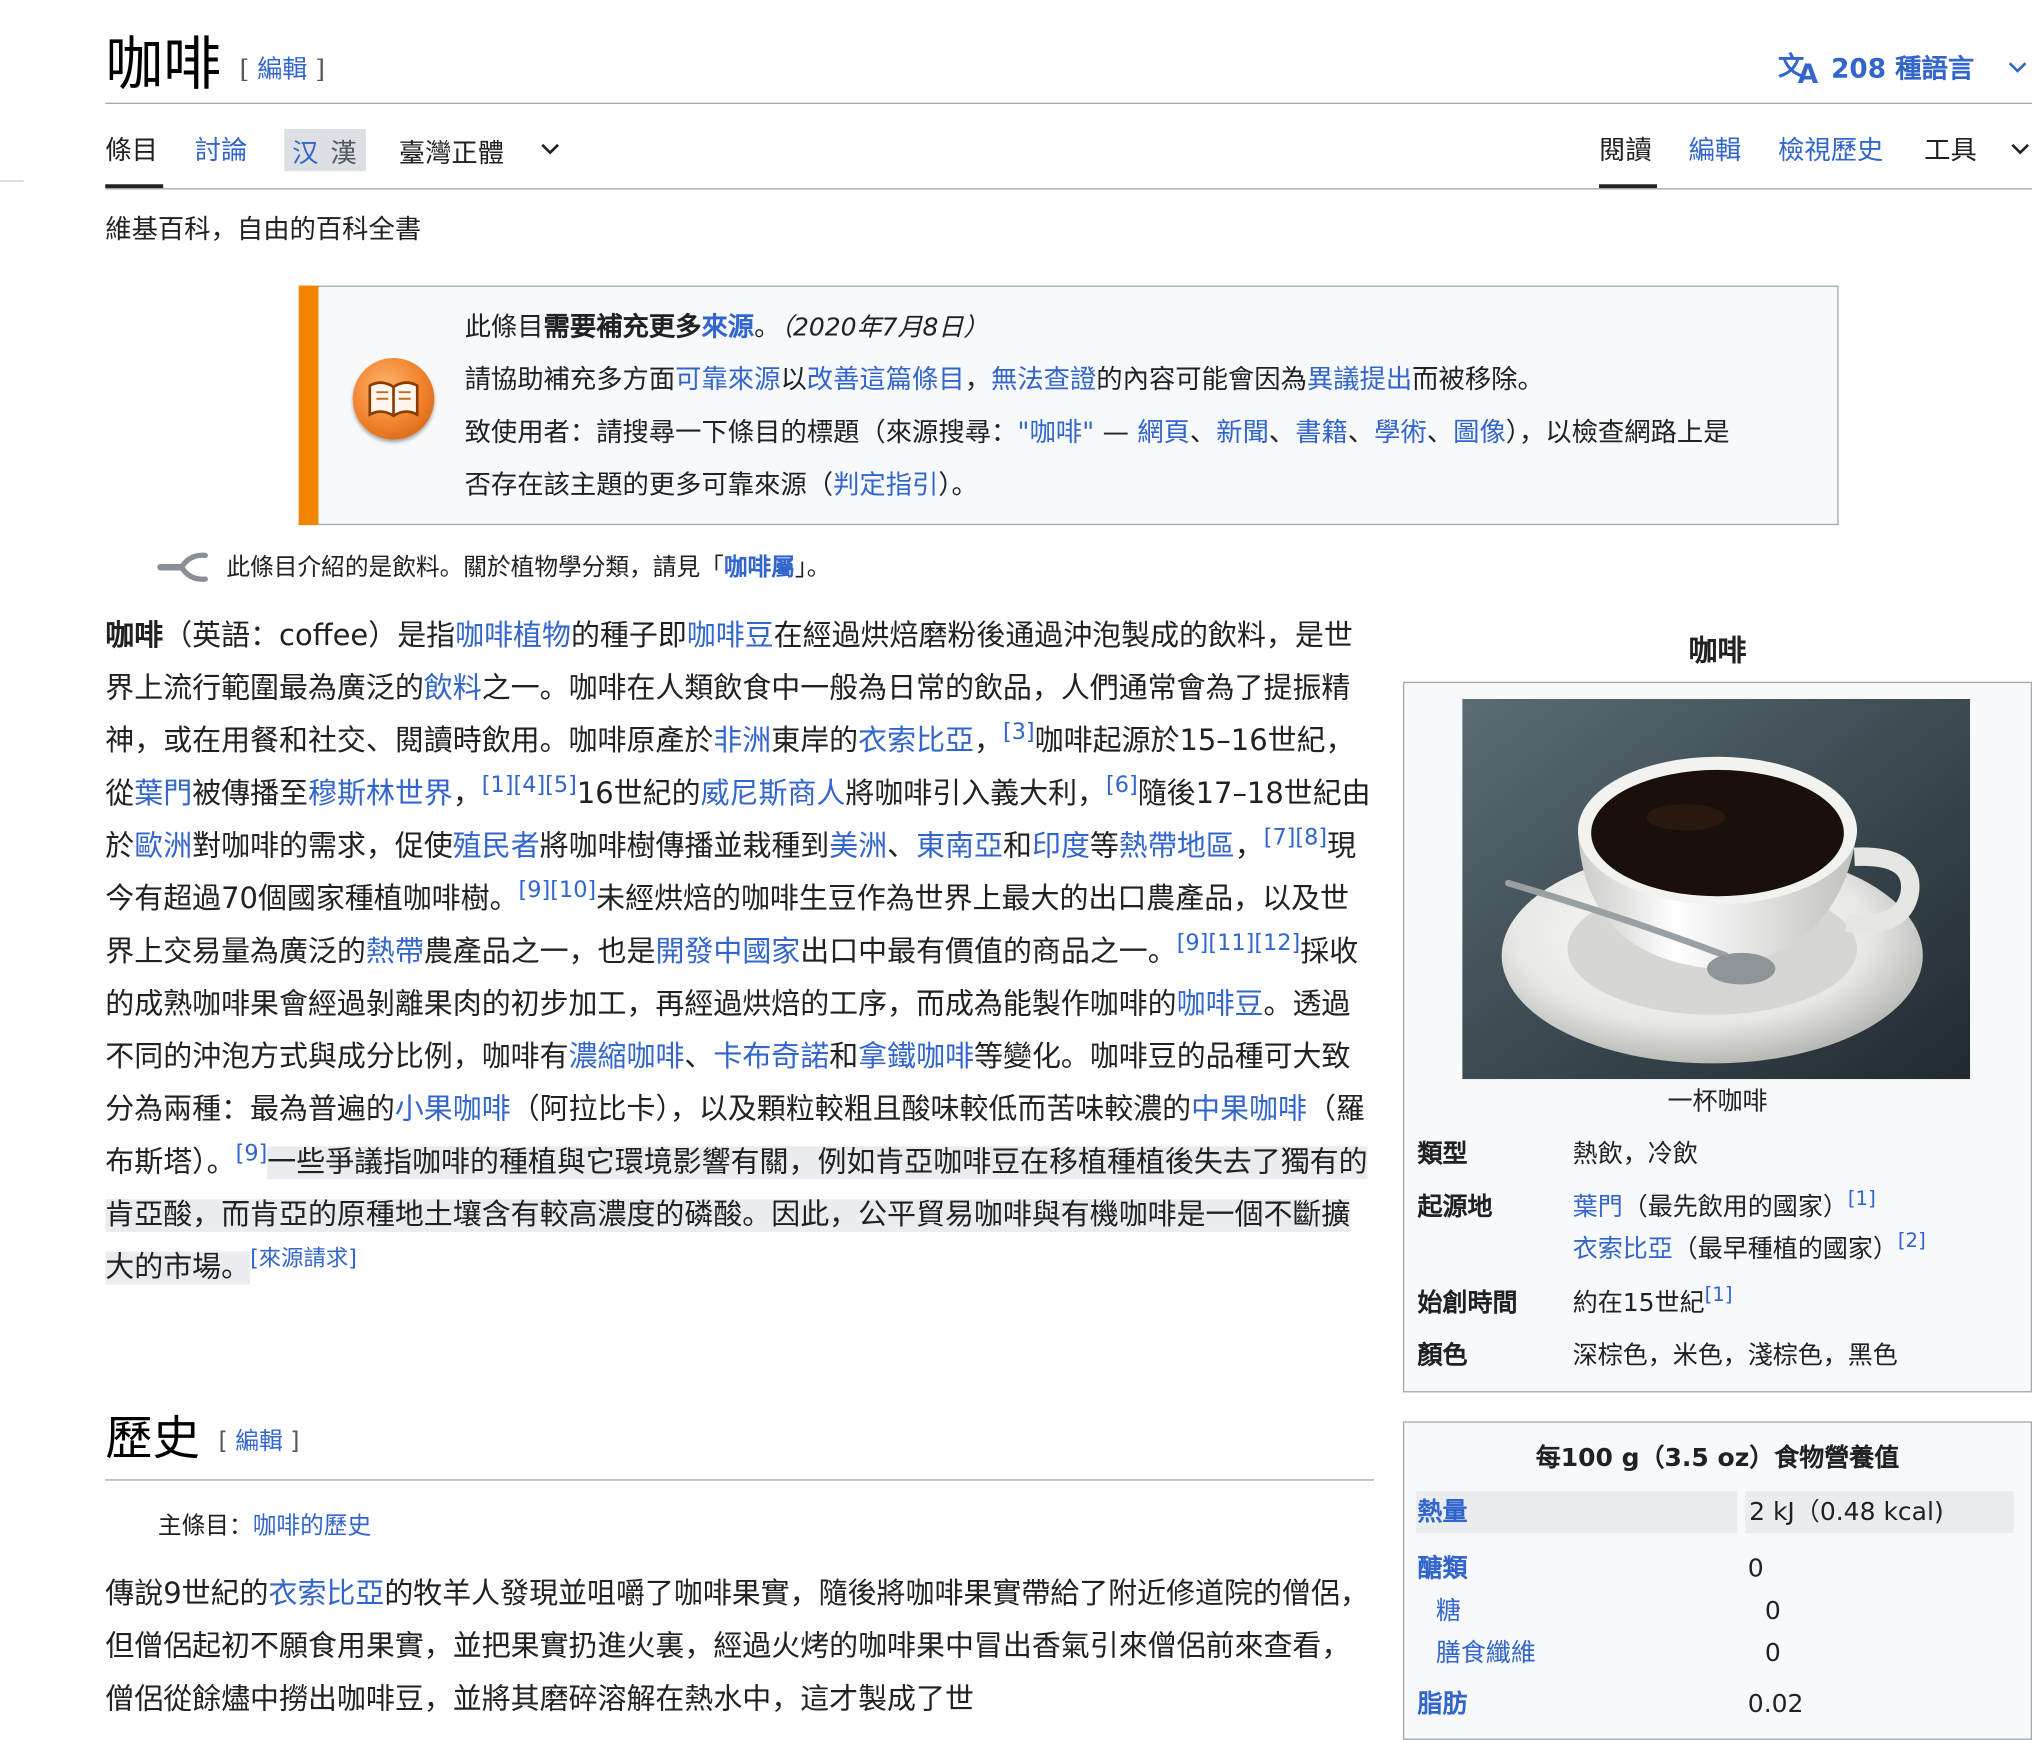 The height and width of the screenshot is (1740, 2032). Describe the element at coordinates (263, 229) in the screenshot. I see `site-tagline: 維基百科，自由的百科全書` at that location.